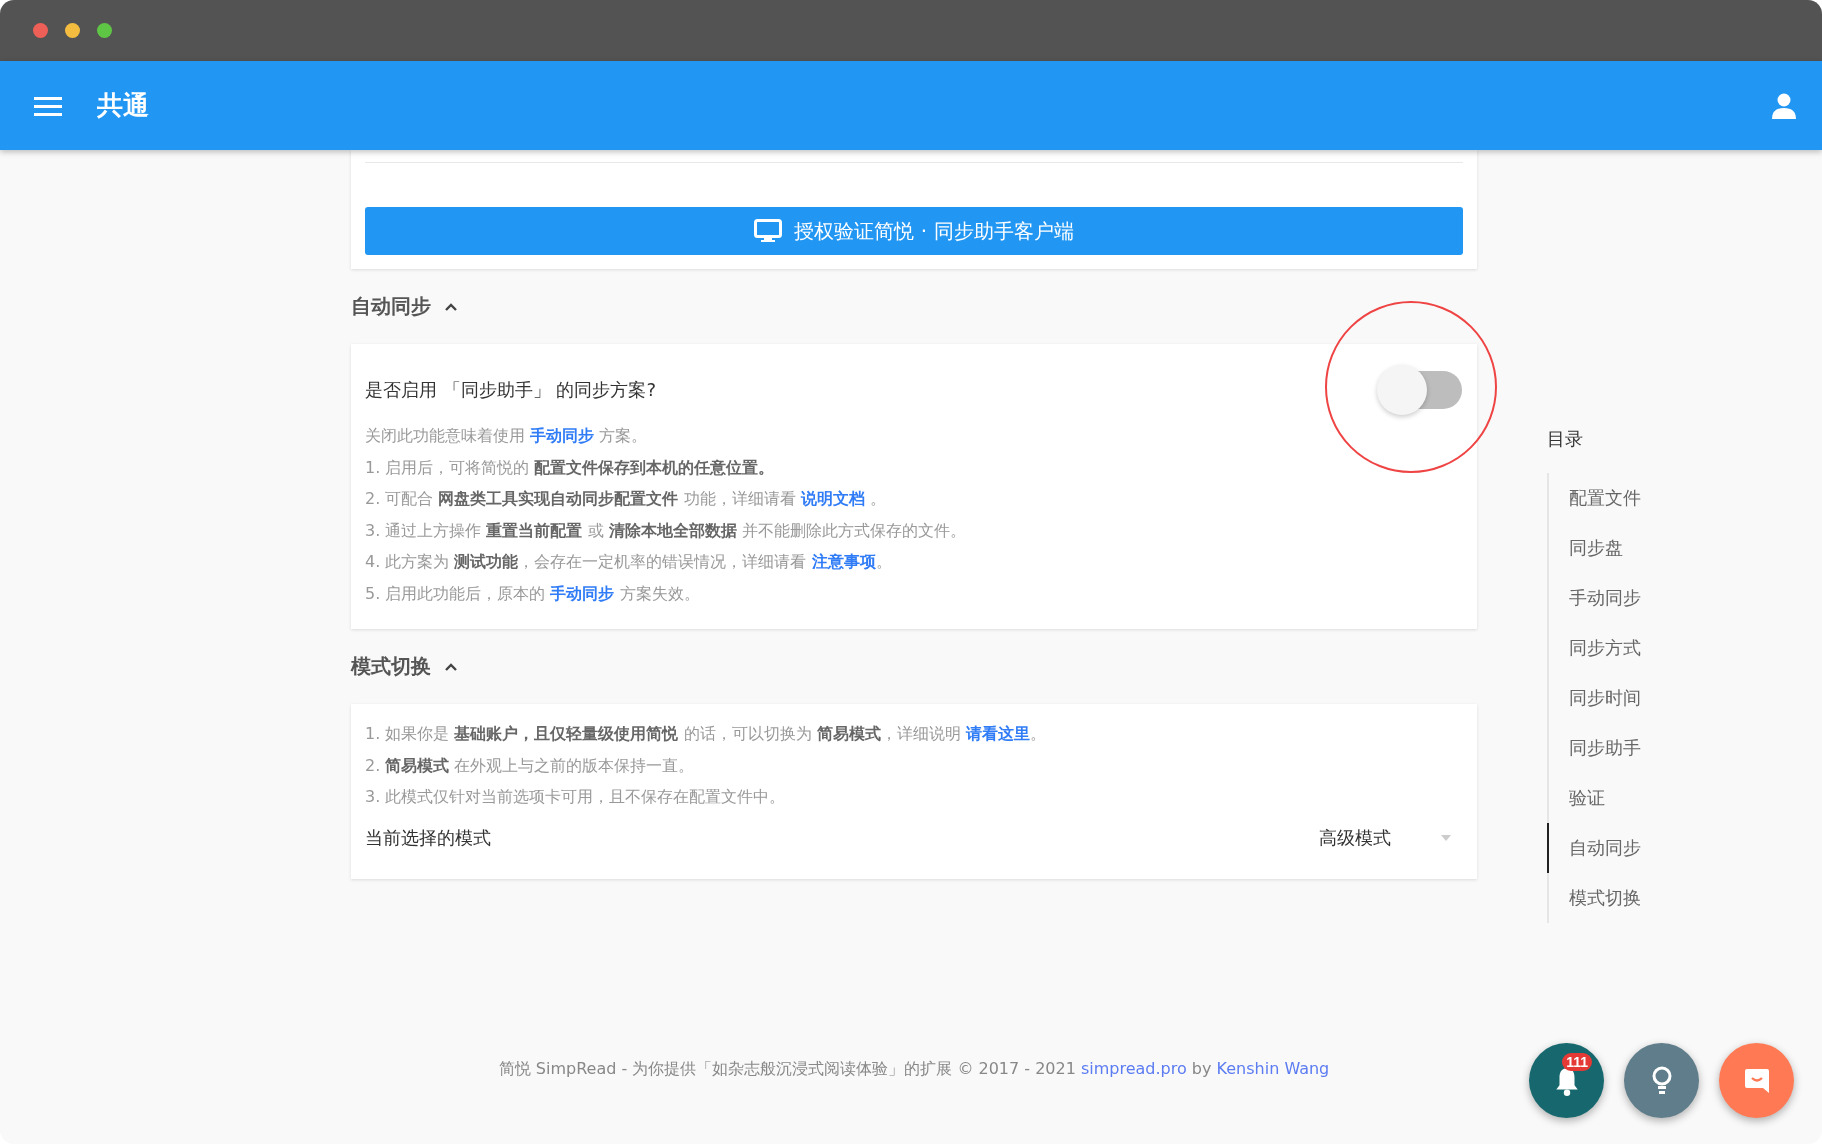 This screenshot has height=1144, width=1822. Describe the element at coordinates (40, 30) in the screenshot. I see `close-window-dot` at that location.